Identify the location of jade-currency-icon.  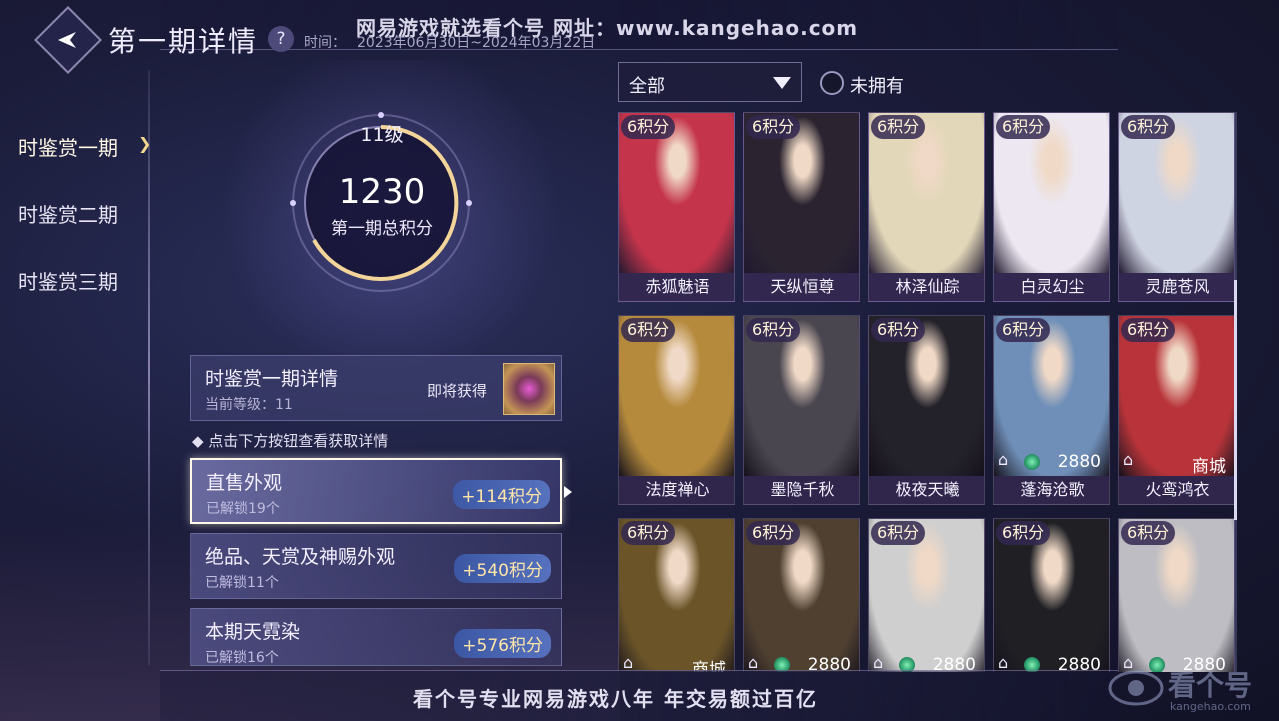
(1032, 462).